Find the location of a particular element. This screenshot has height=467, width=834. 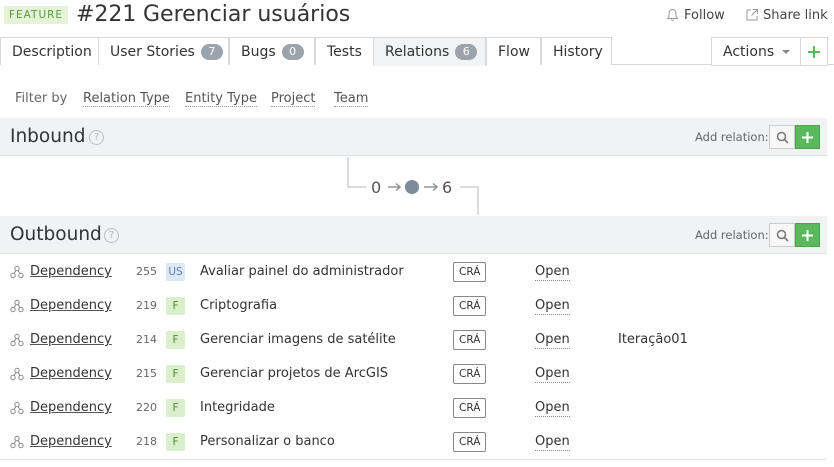

actions-label: Actions is located at coordinates (749, 51).